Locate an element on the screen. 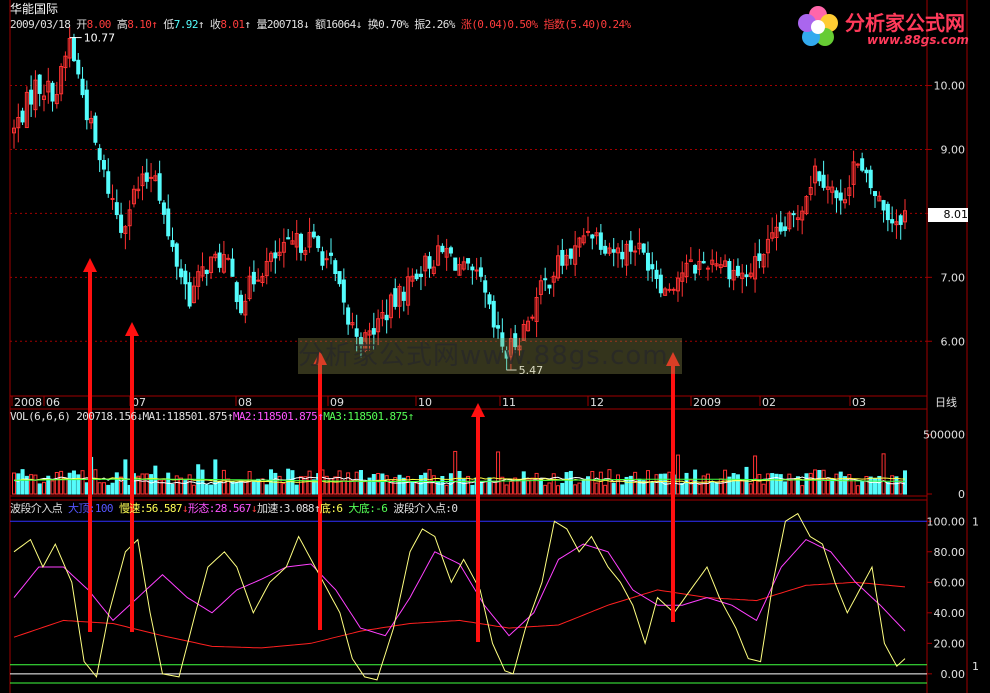 The height and width of the screenshot is (693, 990). logo-url: www.88gs.com is located at coordinates (918, 40).